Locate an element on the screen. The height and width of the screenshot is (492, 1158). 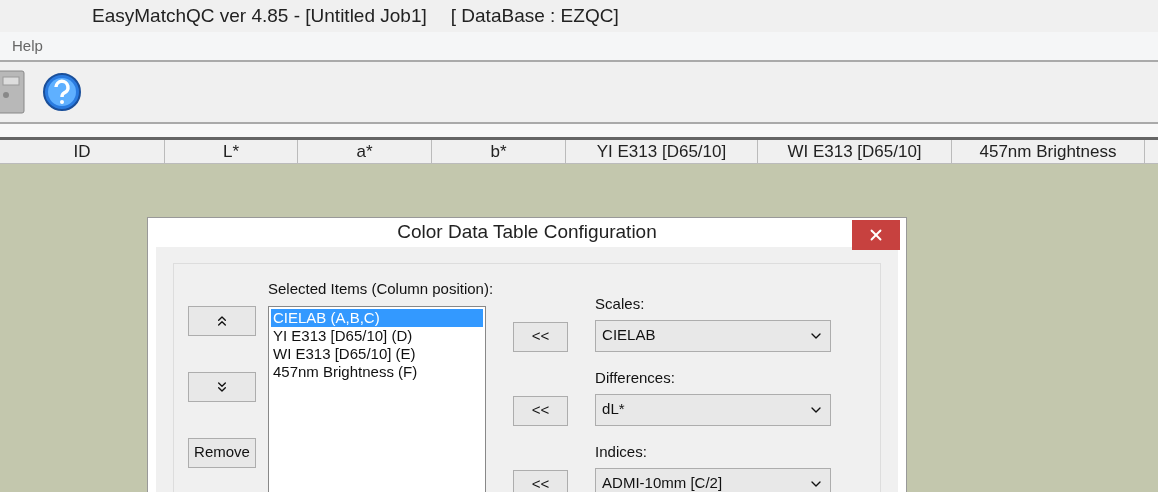
help-icon is located at coordinates (62, 92).